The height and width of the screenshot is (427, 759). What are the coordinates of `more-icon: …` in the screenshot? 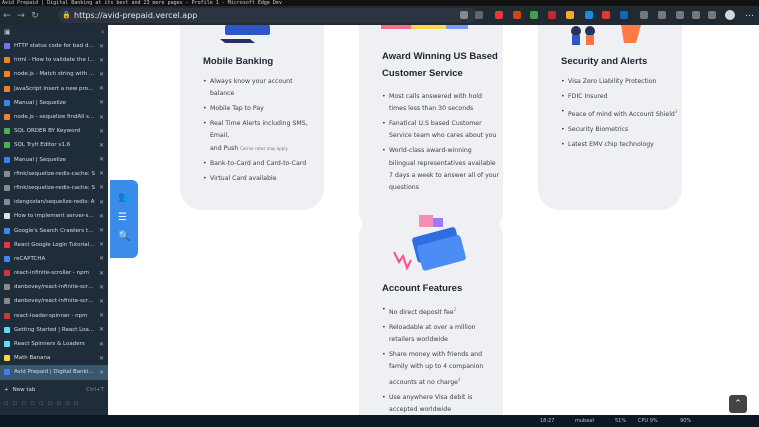 It's located at (749, 14).